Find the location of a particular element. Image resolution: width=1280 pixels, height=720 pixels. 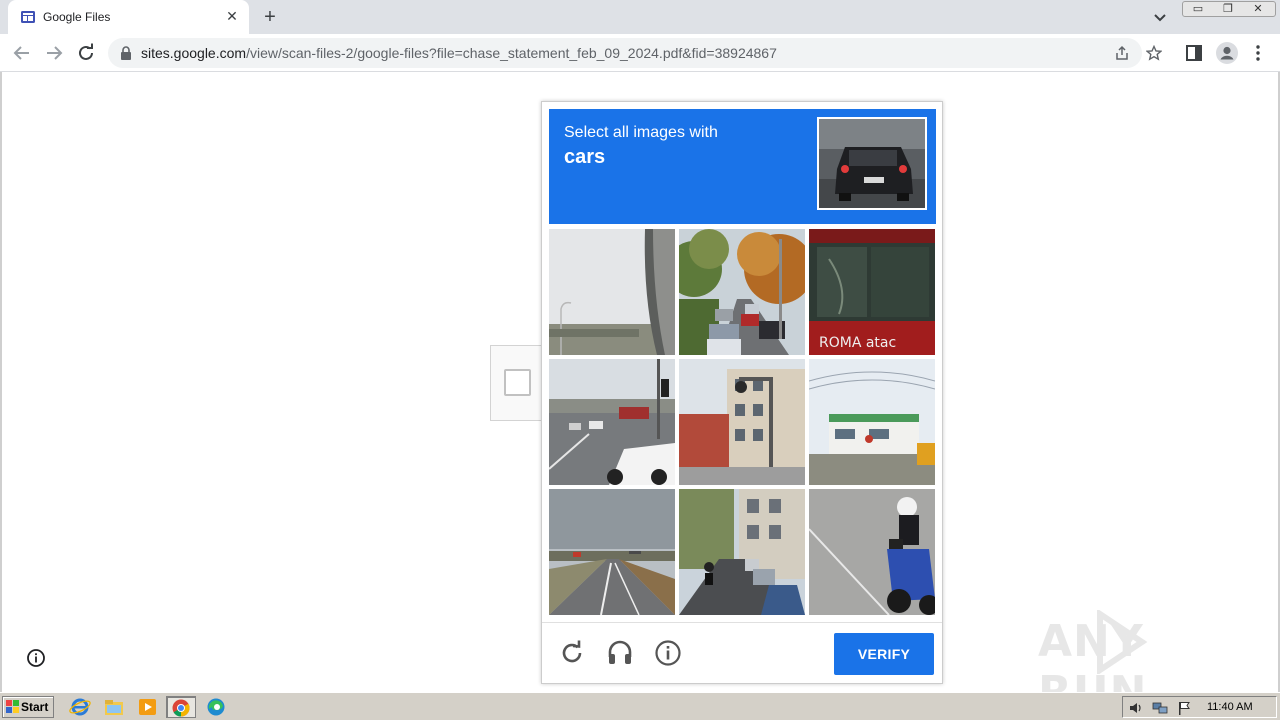

chrome-taskbar-button is located at coordinates (181, 707).